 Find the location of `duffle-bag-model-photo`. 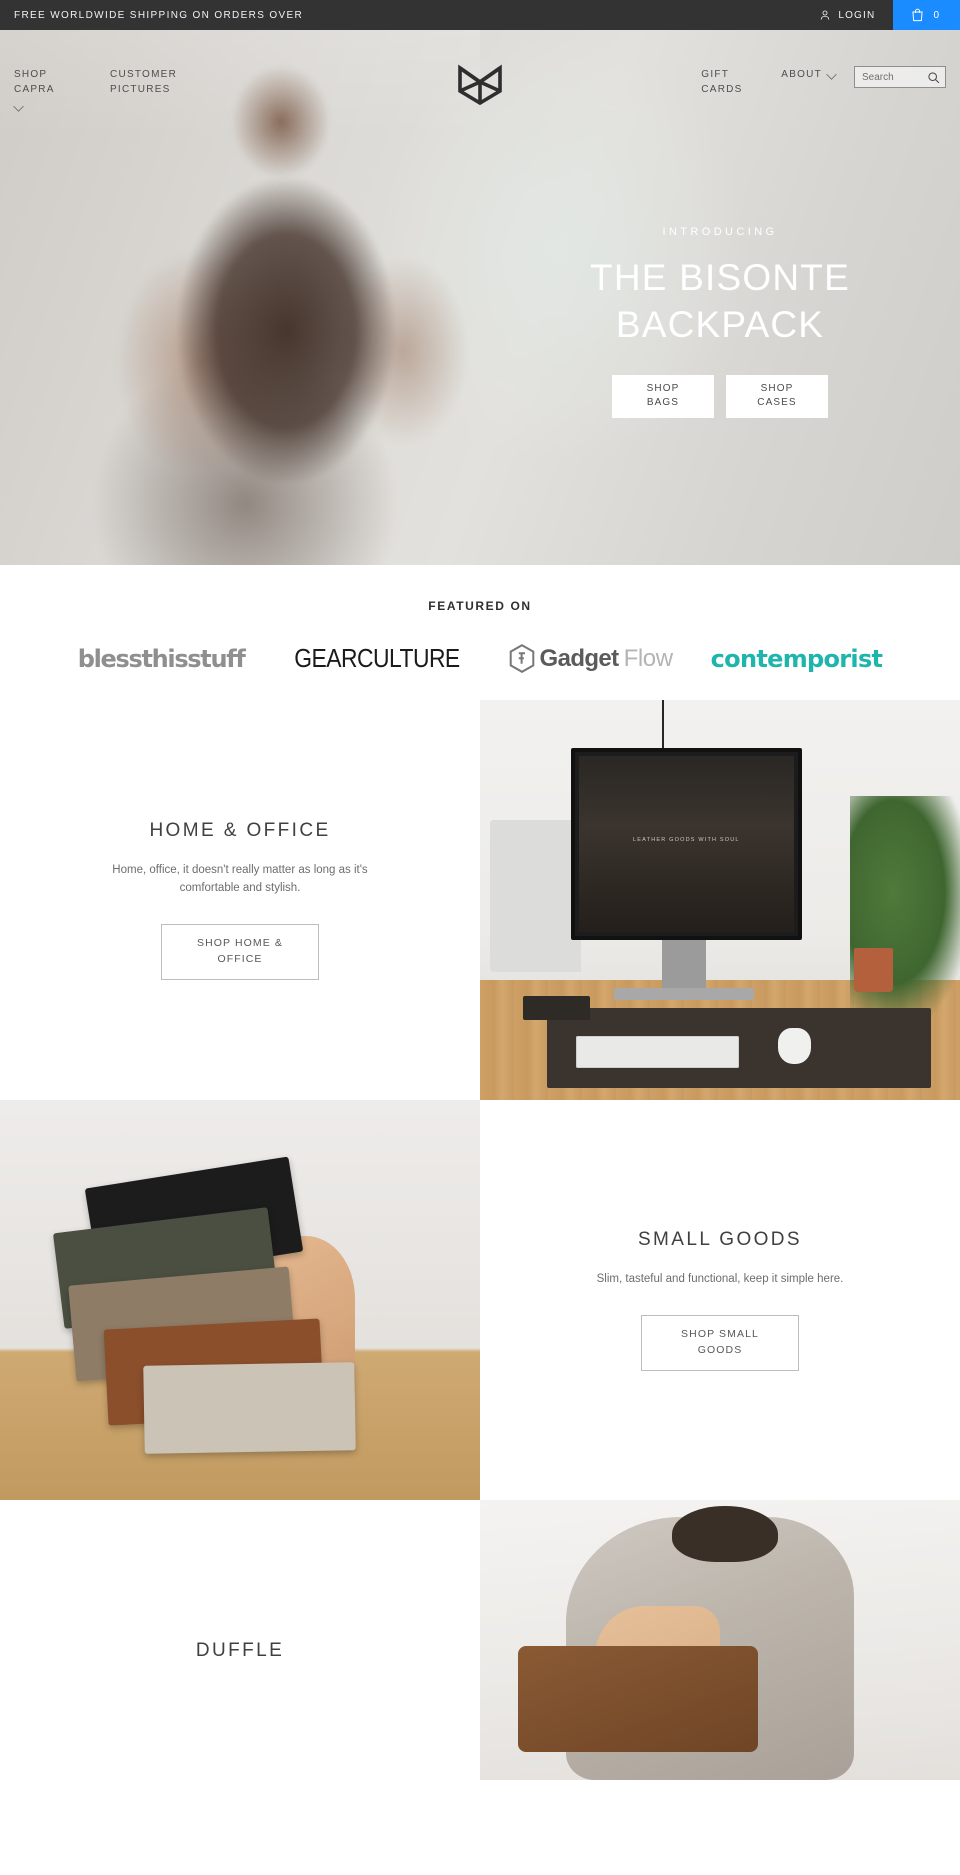

duffle-bag-model-photo is located at coordinates (720, 1640).